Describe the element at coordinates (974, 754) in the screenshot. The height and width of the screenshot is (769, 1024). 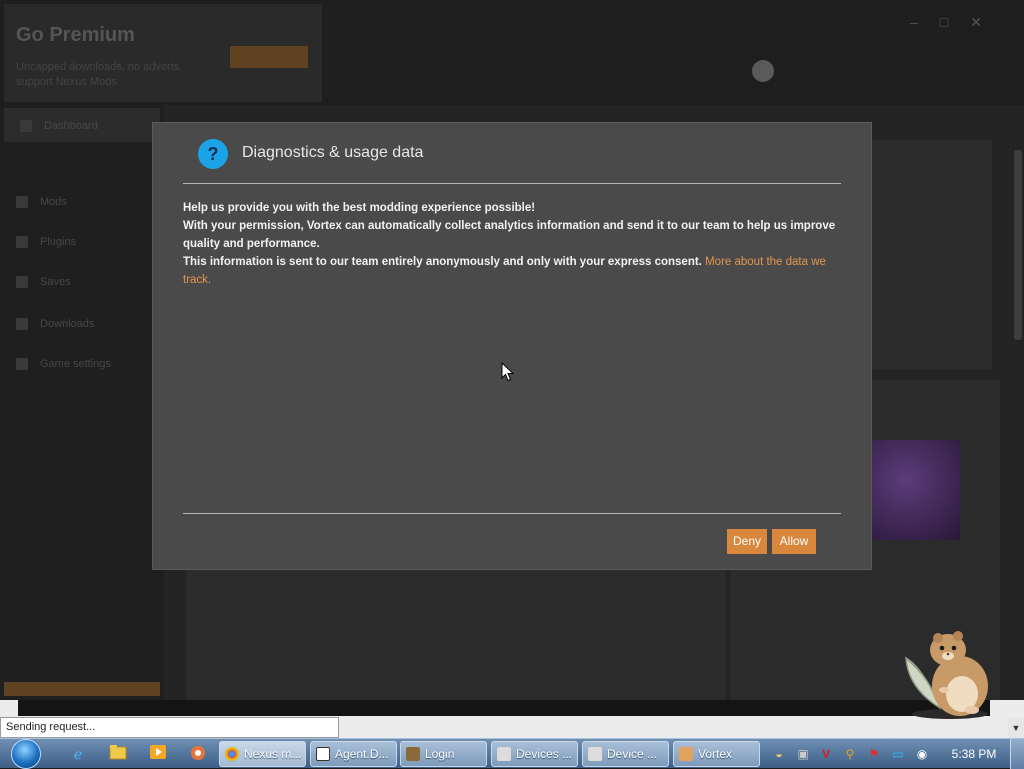
I see `taskbar-clock: 5:38 PM` at that location.